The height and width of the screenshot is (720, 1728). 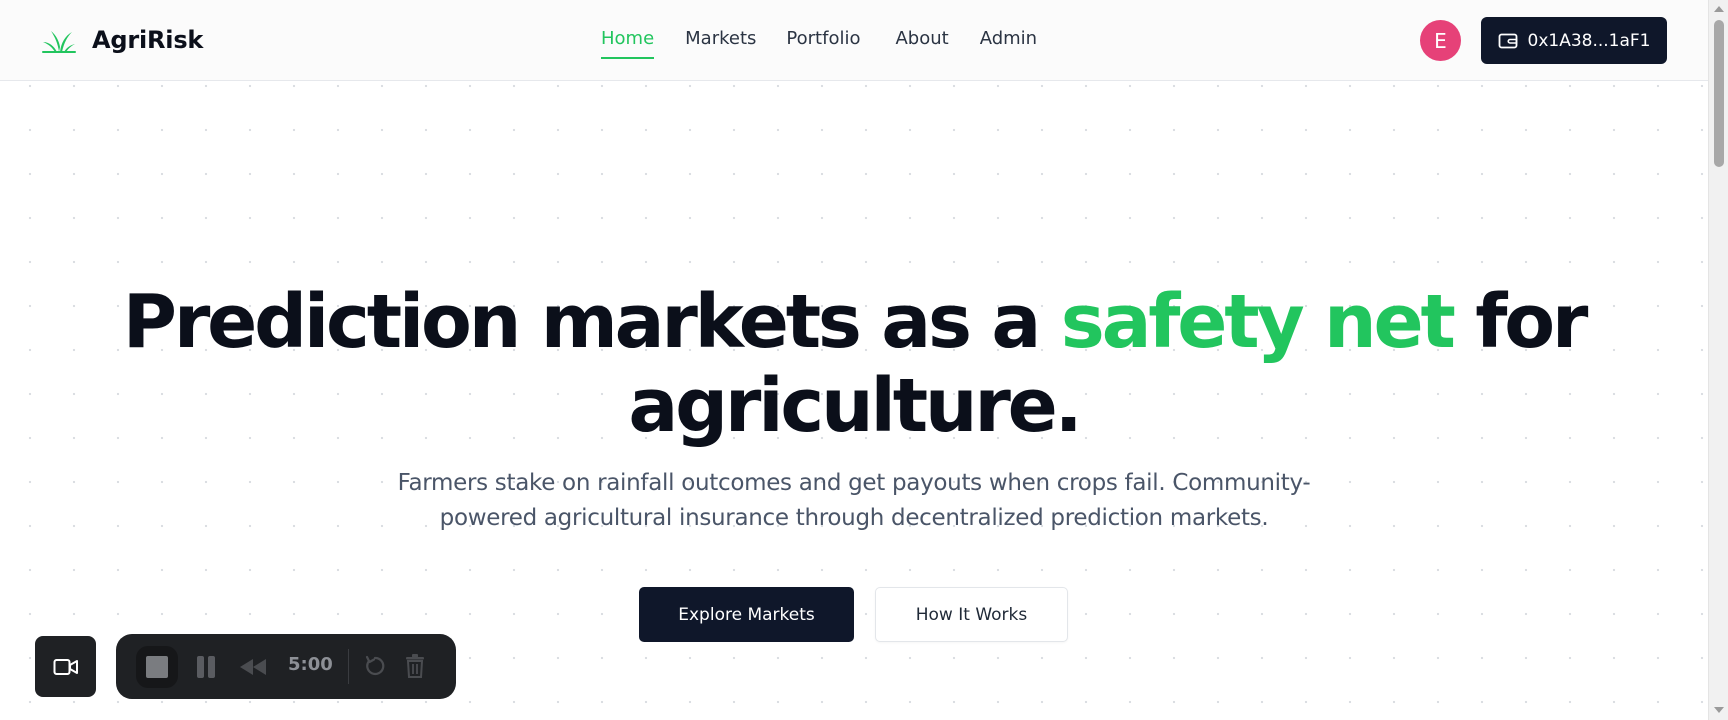 What do you see at coordinates (1719, 710) in the screenshot?
I see `scroll-down-arrow-icon` at bounding box center [1719, 710].